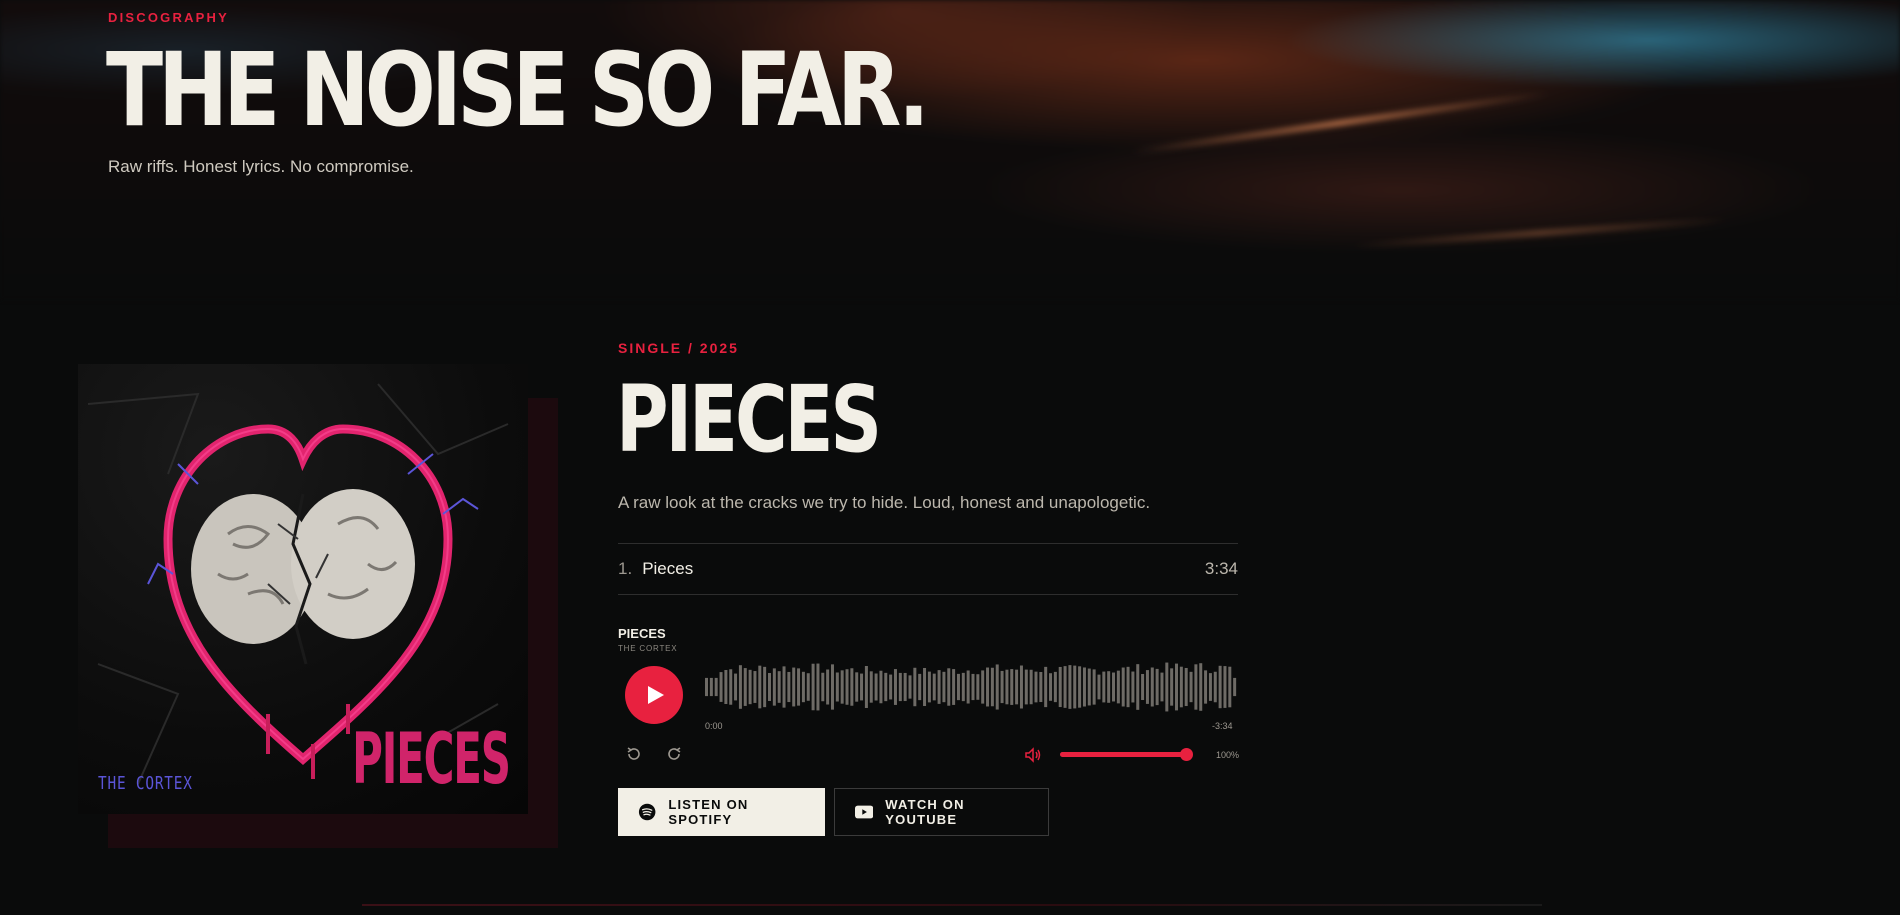  What do you see at coordinates (721, 812) in the screenshot?
I see `listen-on-spotify-button: LISTEN ON SPOTIFY` at bounding box center [721, 812].